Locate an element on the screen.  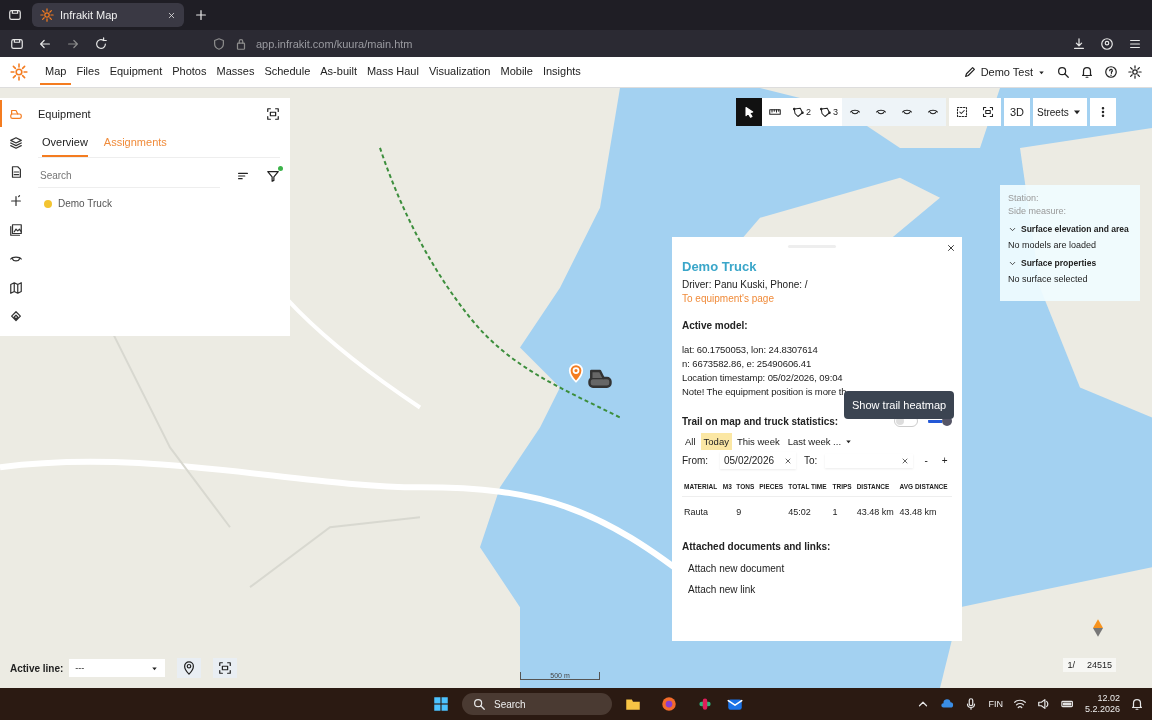
browser-tab: Infrakit Map is located at coordinates (108, 15).